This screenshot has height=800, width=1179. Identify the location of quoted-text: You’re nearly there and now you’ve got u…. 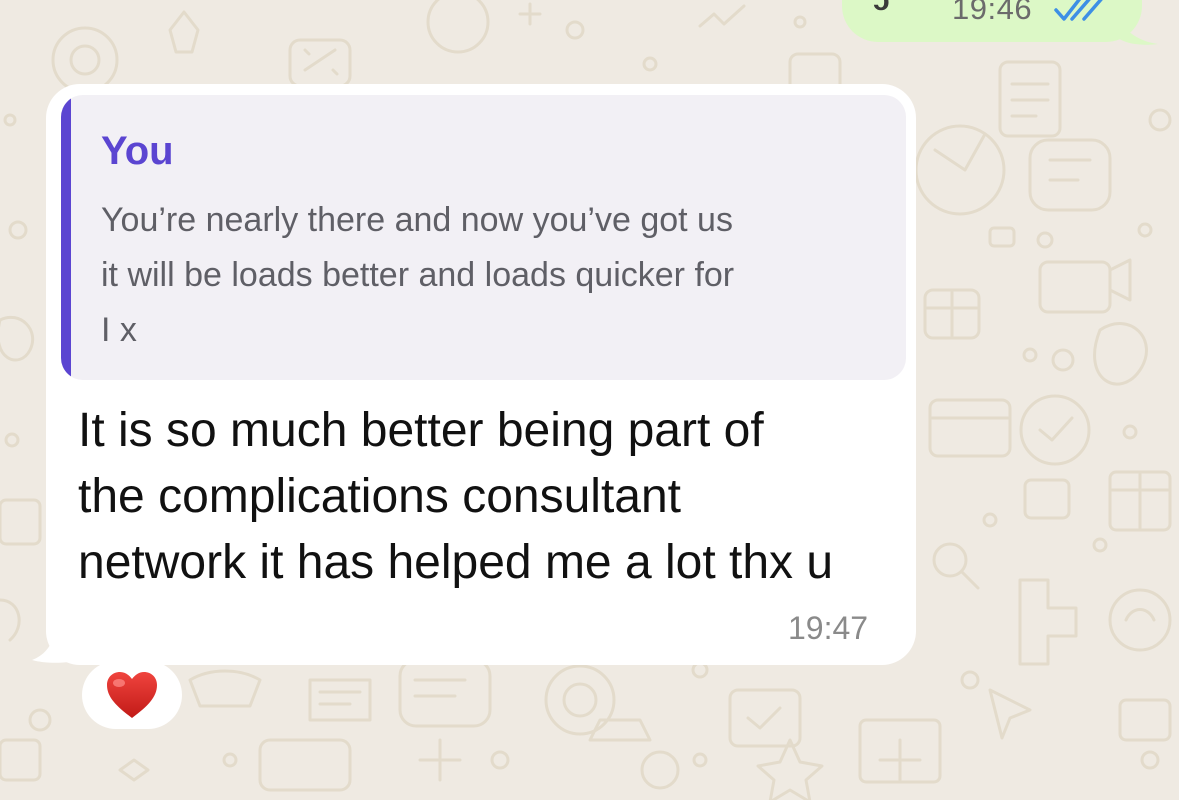
(496, 275).